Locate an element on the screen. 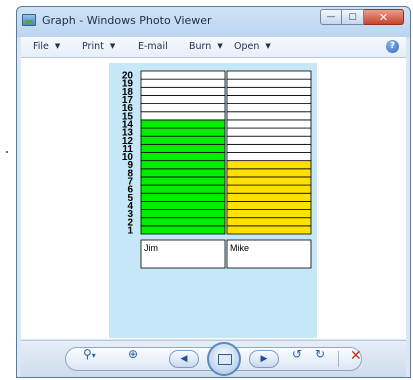  toolbar-separator is located at coordinates (338, 359).